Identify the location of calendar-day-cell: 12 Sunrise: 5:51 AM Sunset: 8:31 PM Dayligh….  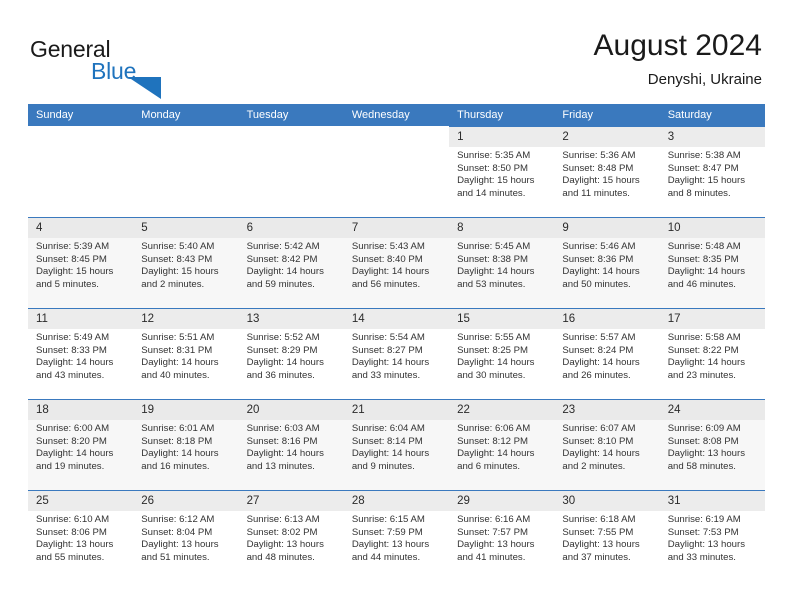
(186, 353).